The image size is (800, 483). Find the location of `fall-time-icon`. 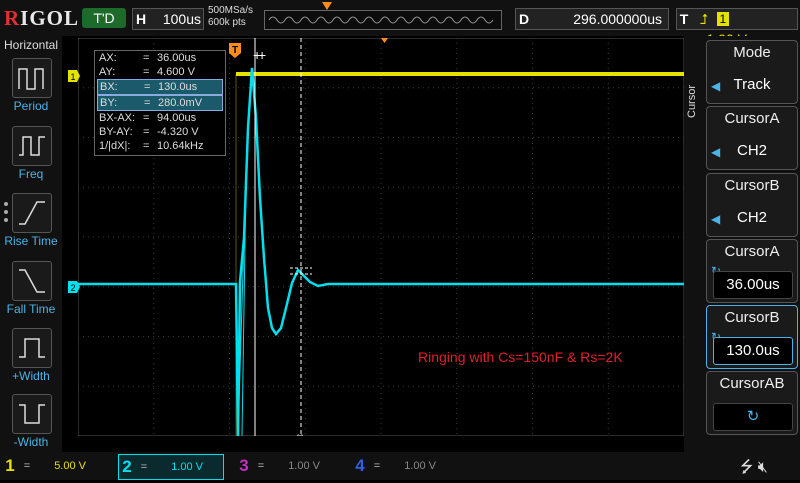

fall-time-icon is located at coordinates (32, 281).